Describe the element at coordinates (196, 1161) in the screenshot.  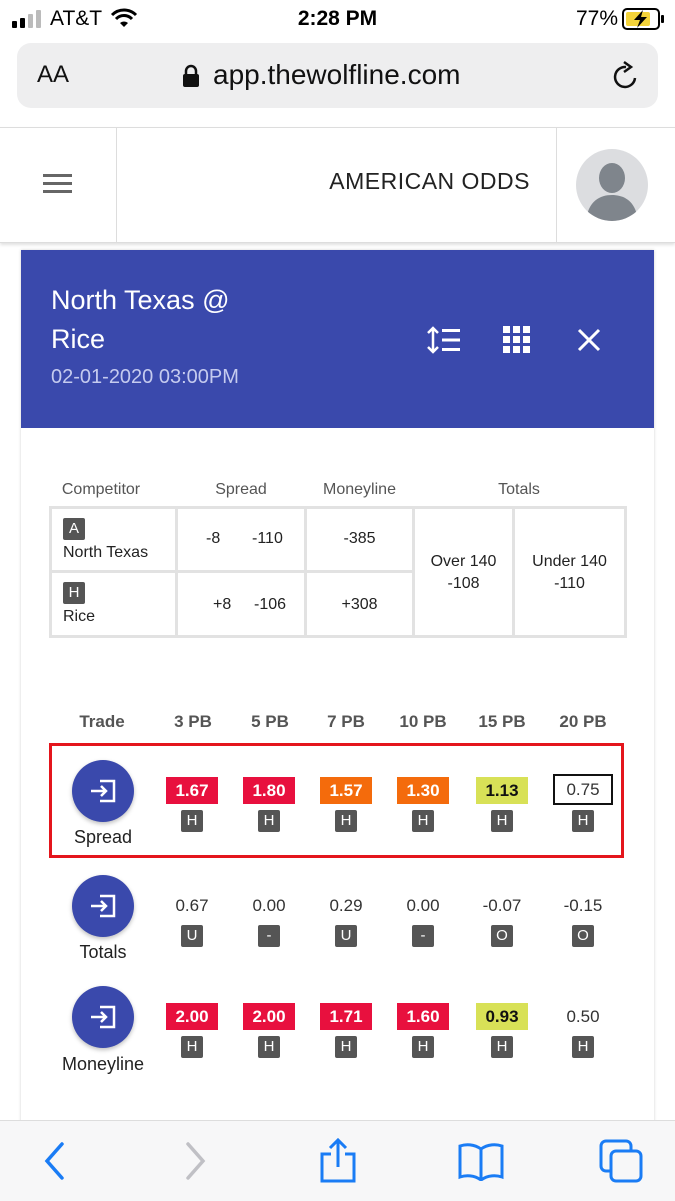
I see `forward-icon` at that location.